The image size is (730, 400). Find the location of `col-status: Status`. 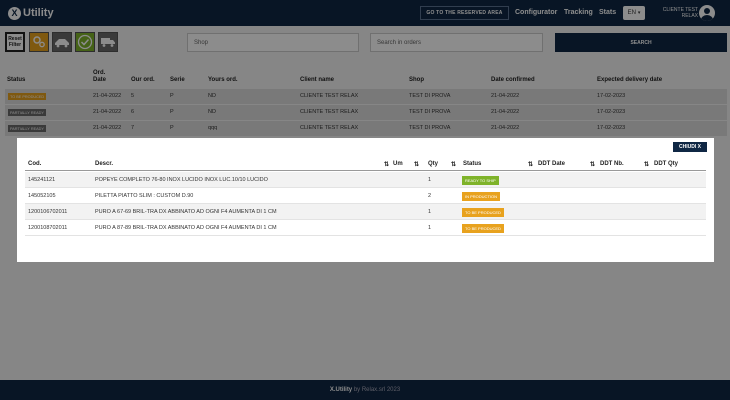

col-status: Status is located at coordinates (472, 164).